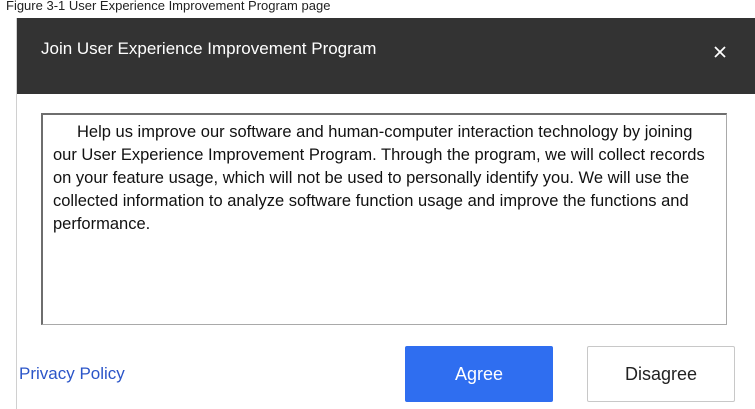  I want to click on agree-button: Agree, so click(479, 374).